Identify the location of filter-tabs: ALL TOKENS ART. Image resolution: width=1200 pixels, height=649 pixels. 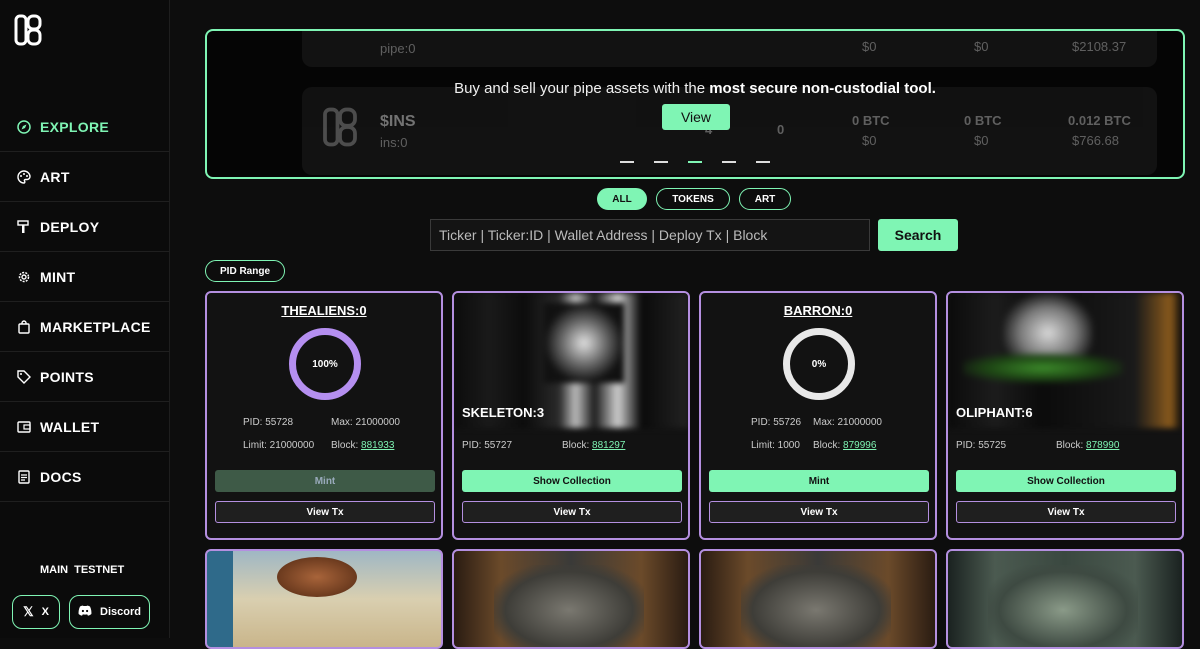
(694, 199).